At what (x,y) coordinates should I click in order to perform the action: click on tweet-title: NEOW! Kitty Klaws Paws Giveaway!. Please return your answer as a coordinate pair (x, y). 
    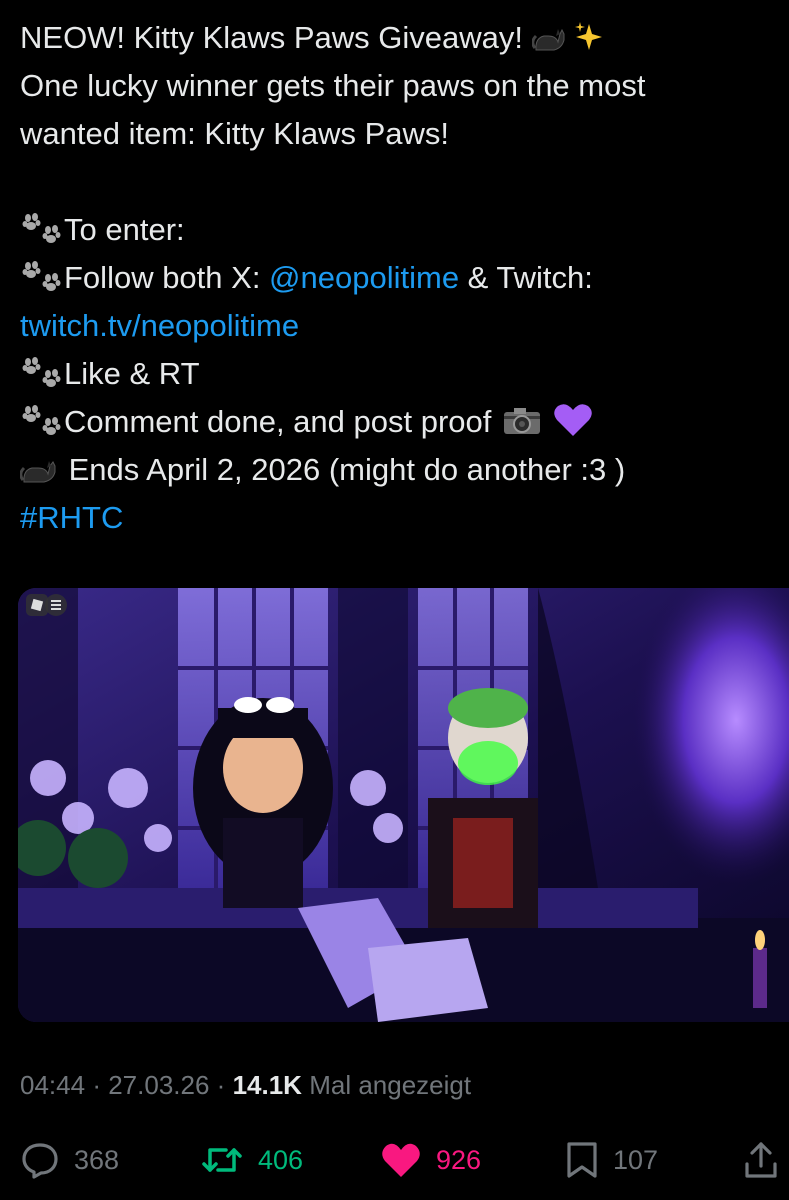
    Looking at the image, I should click on (272, 37).